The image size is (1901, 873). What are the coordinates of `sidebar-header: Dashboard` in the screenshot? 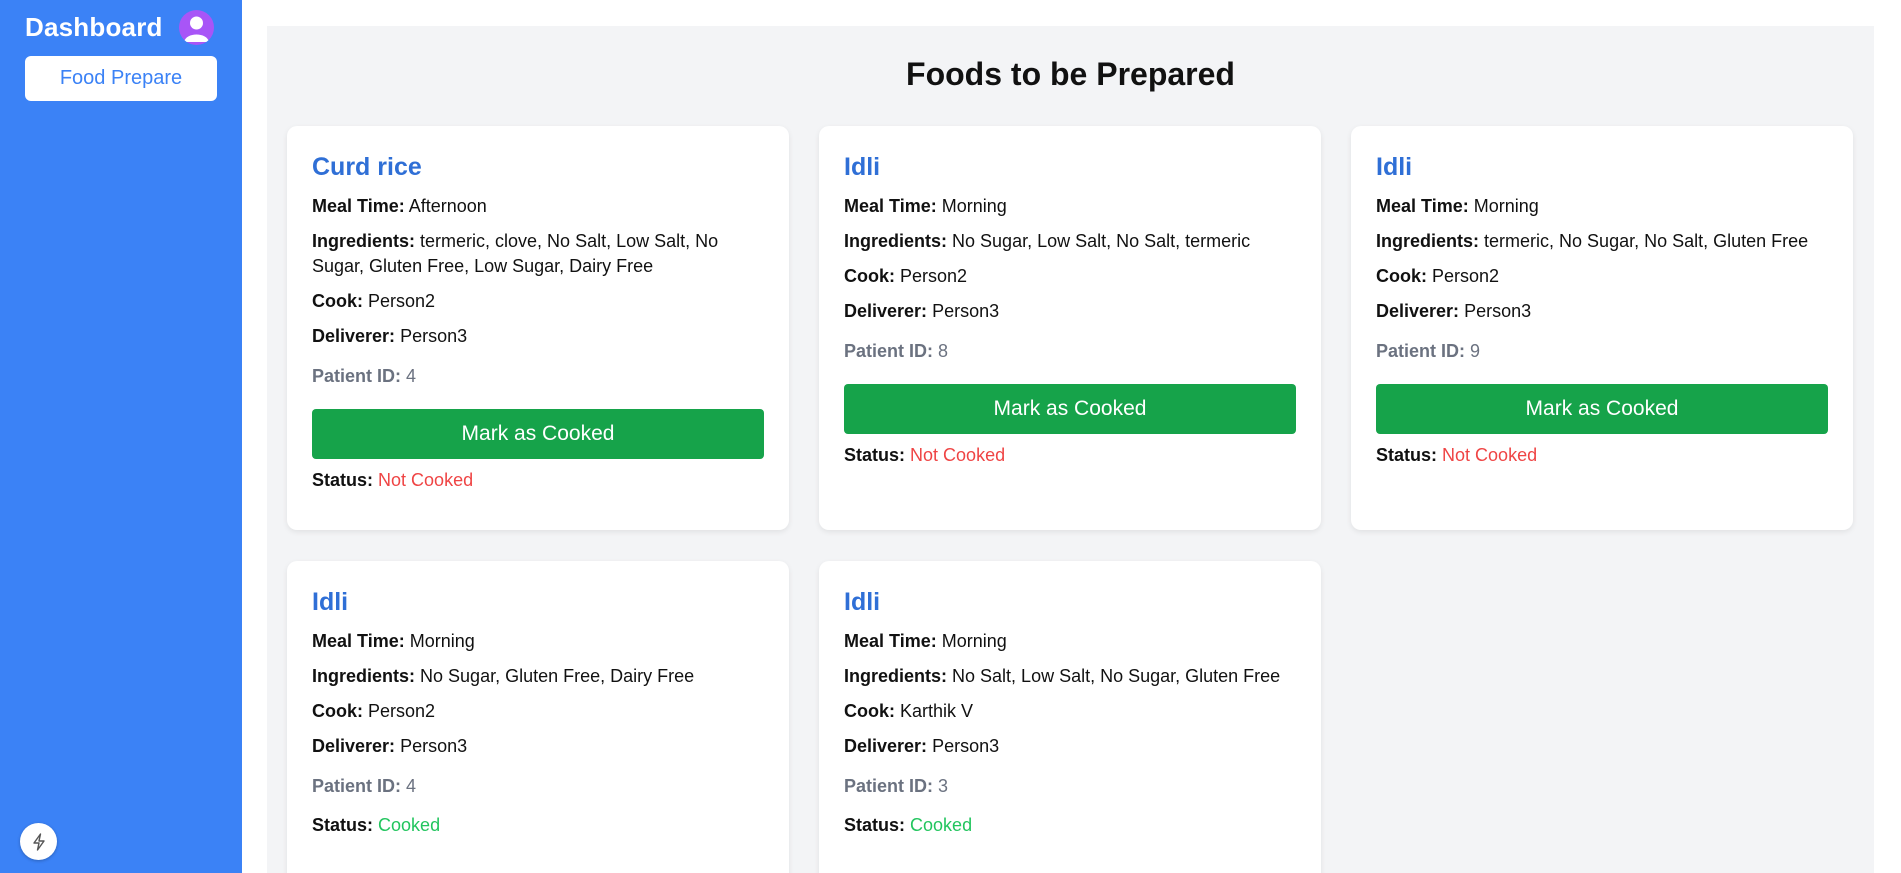 It's located at (119, 27).